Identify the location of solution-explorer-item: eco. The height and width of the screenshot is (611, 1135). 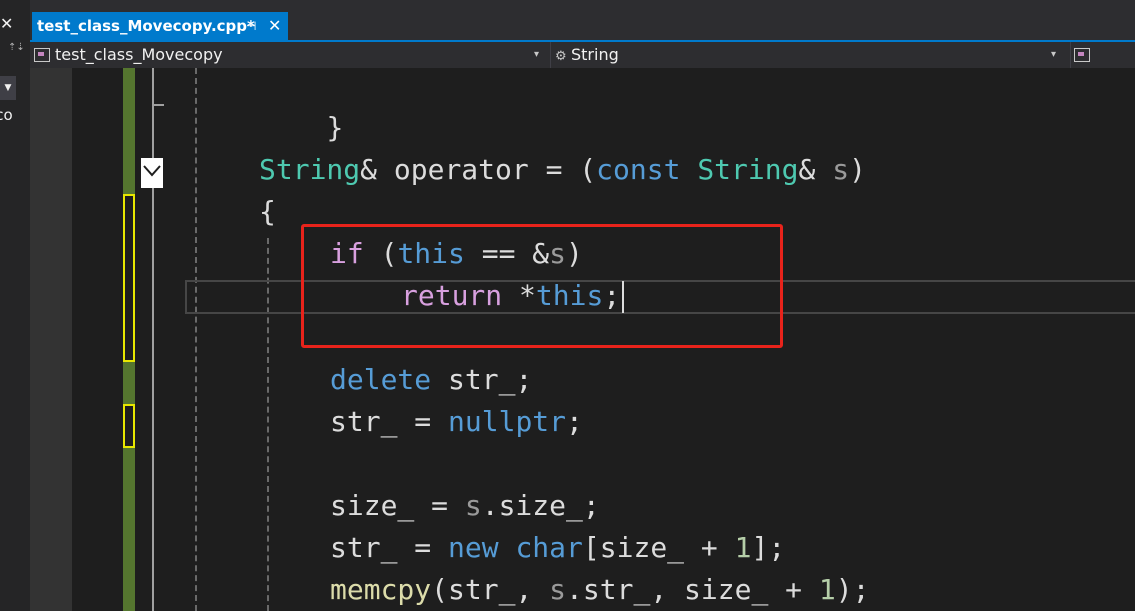
(6, 115).